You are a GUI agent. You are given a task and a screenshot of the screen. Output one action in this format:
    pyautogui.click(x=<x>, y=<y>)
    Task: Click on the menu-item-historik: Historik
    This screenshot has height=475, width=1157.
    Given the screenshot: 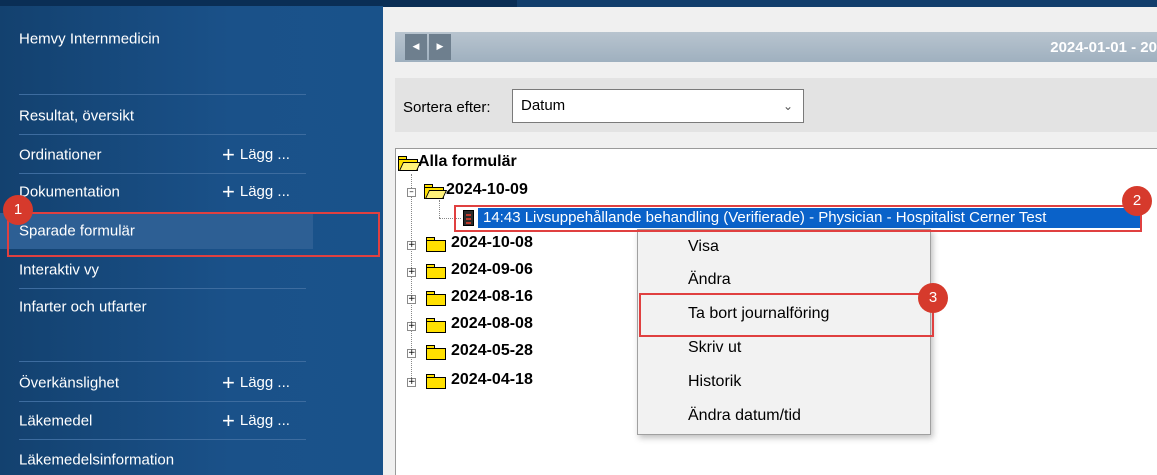 What is the action you would take?
    pyautogui.click(x=784, y=382)
    